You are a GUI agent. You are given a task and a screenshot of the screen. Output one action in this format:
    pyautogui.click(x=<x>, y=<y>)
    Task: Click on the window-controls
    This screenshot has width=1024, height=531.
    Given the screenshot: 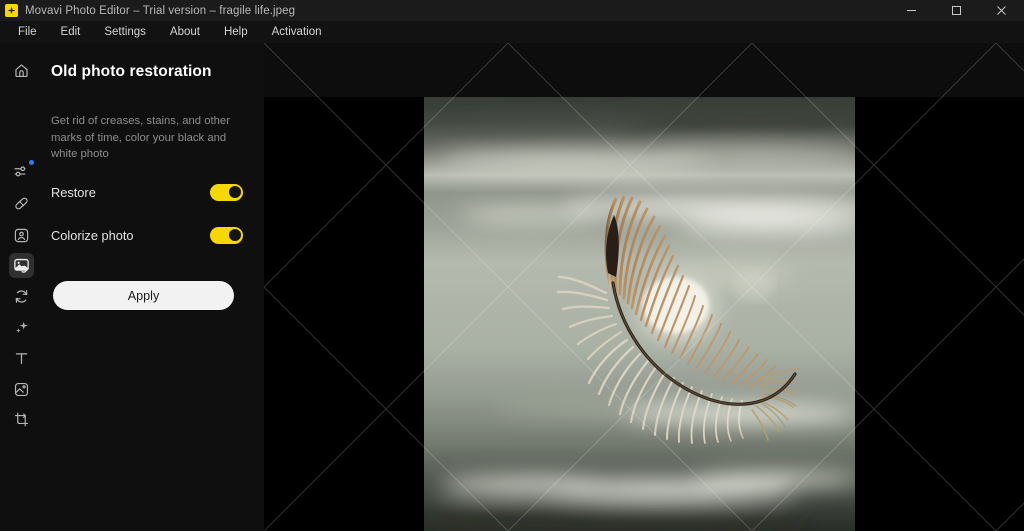 What is the action you would take?
    pyautogui.click(x=956, y=10)
    